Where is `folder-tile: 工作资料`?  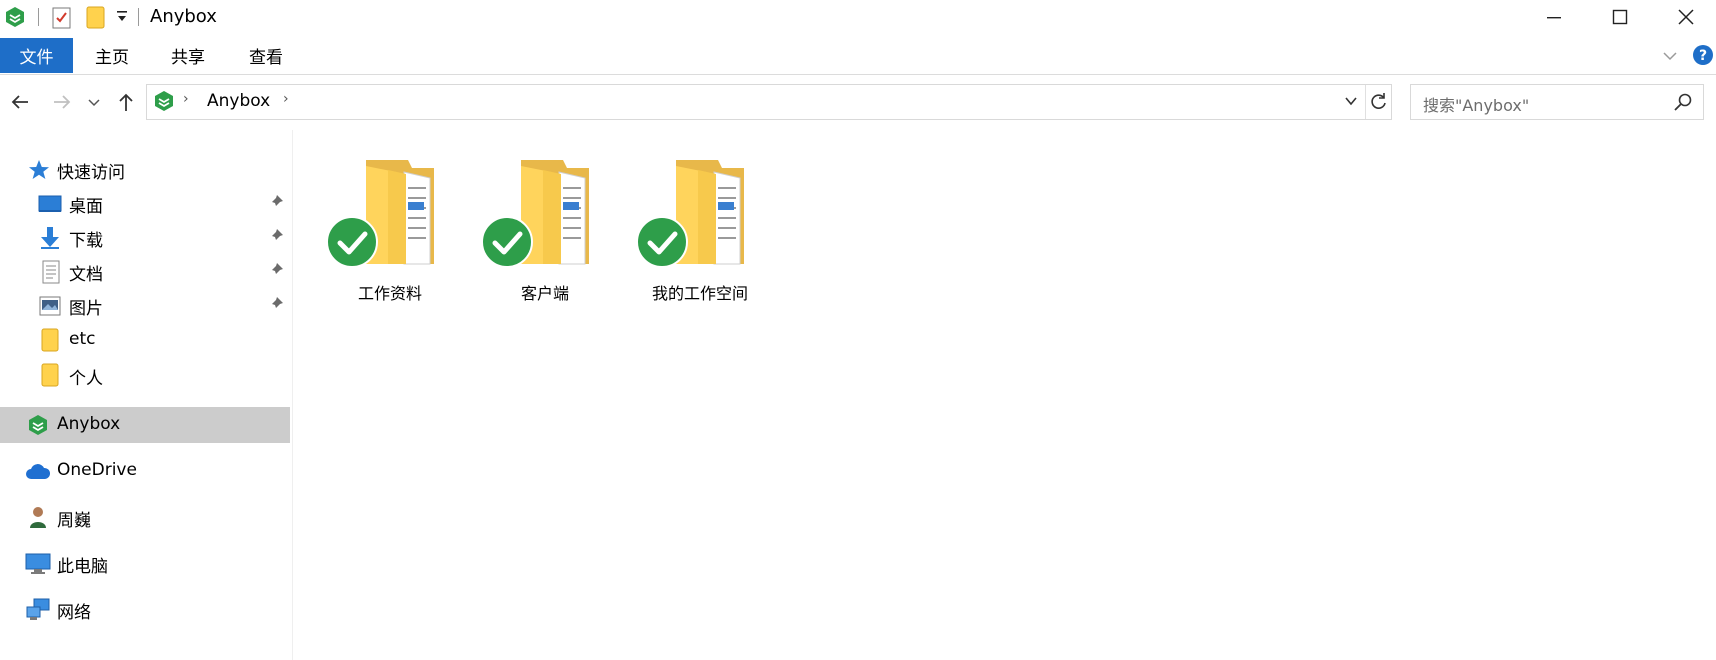 folder-tile: 工作资料 is located at coordinates (390, 226).